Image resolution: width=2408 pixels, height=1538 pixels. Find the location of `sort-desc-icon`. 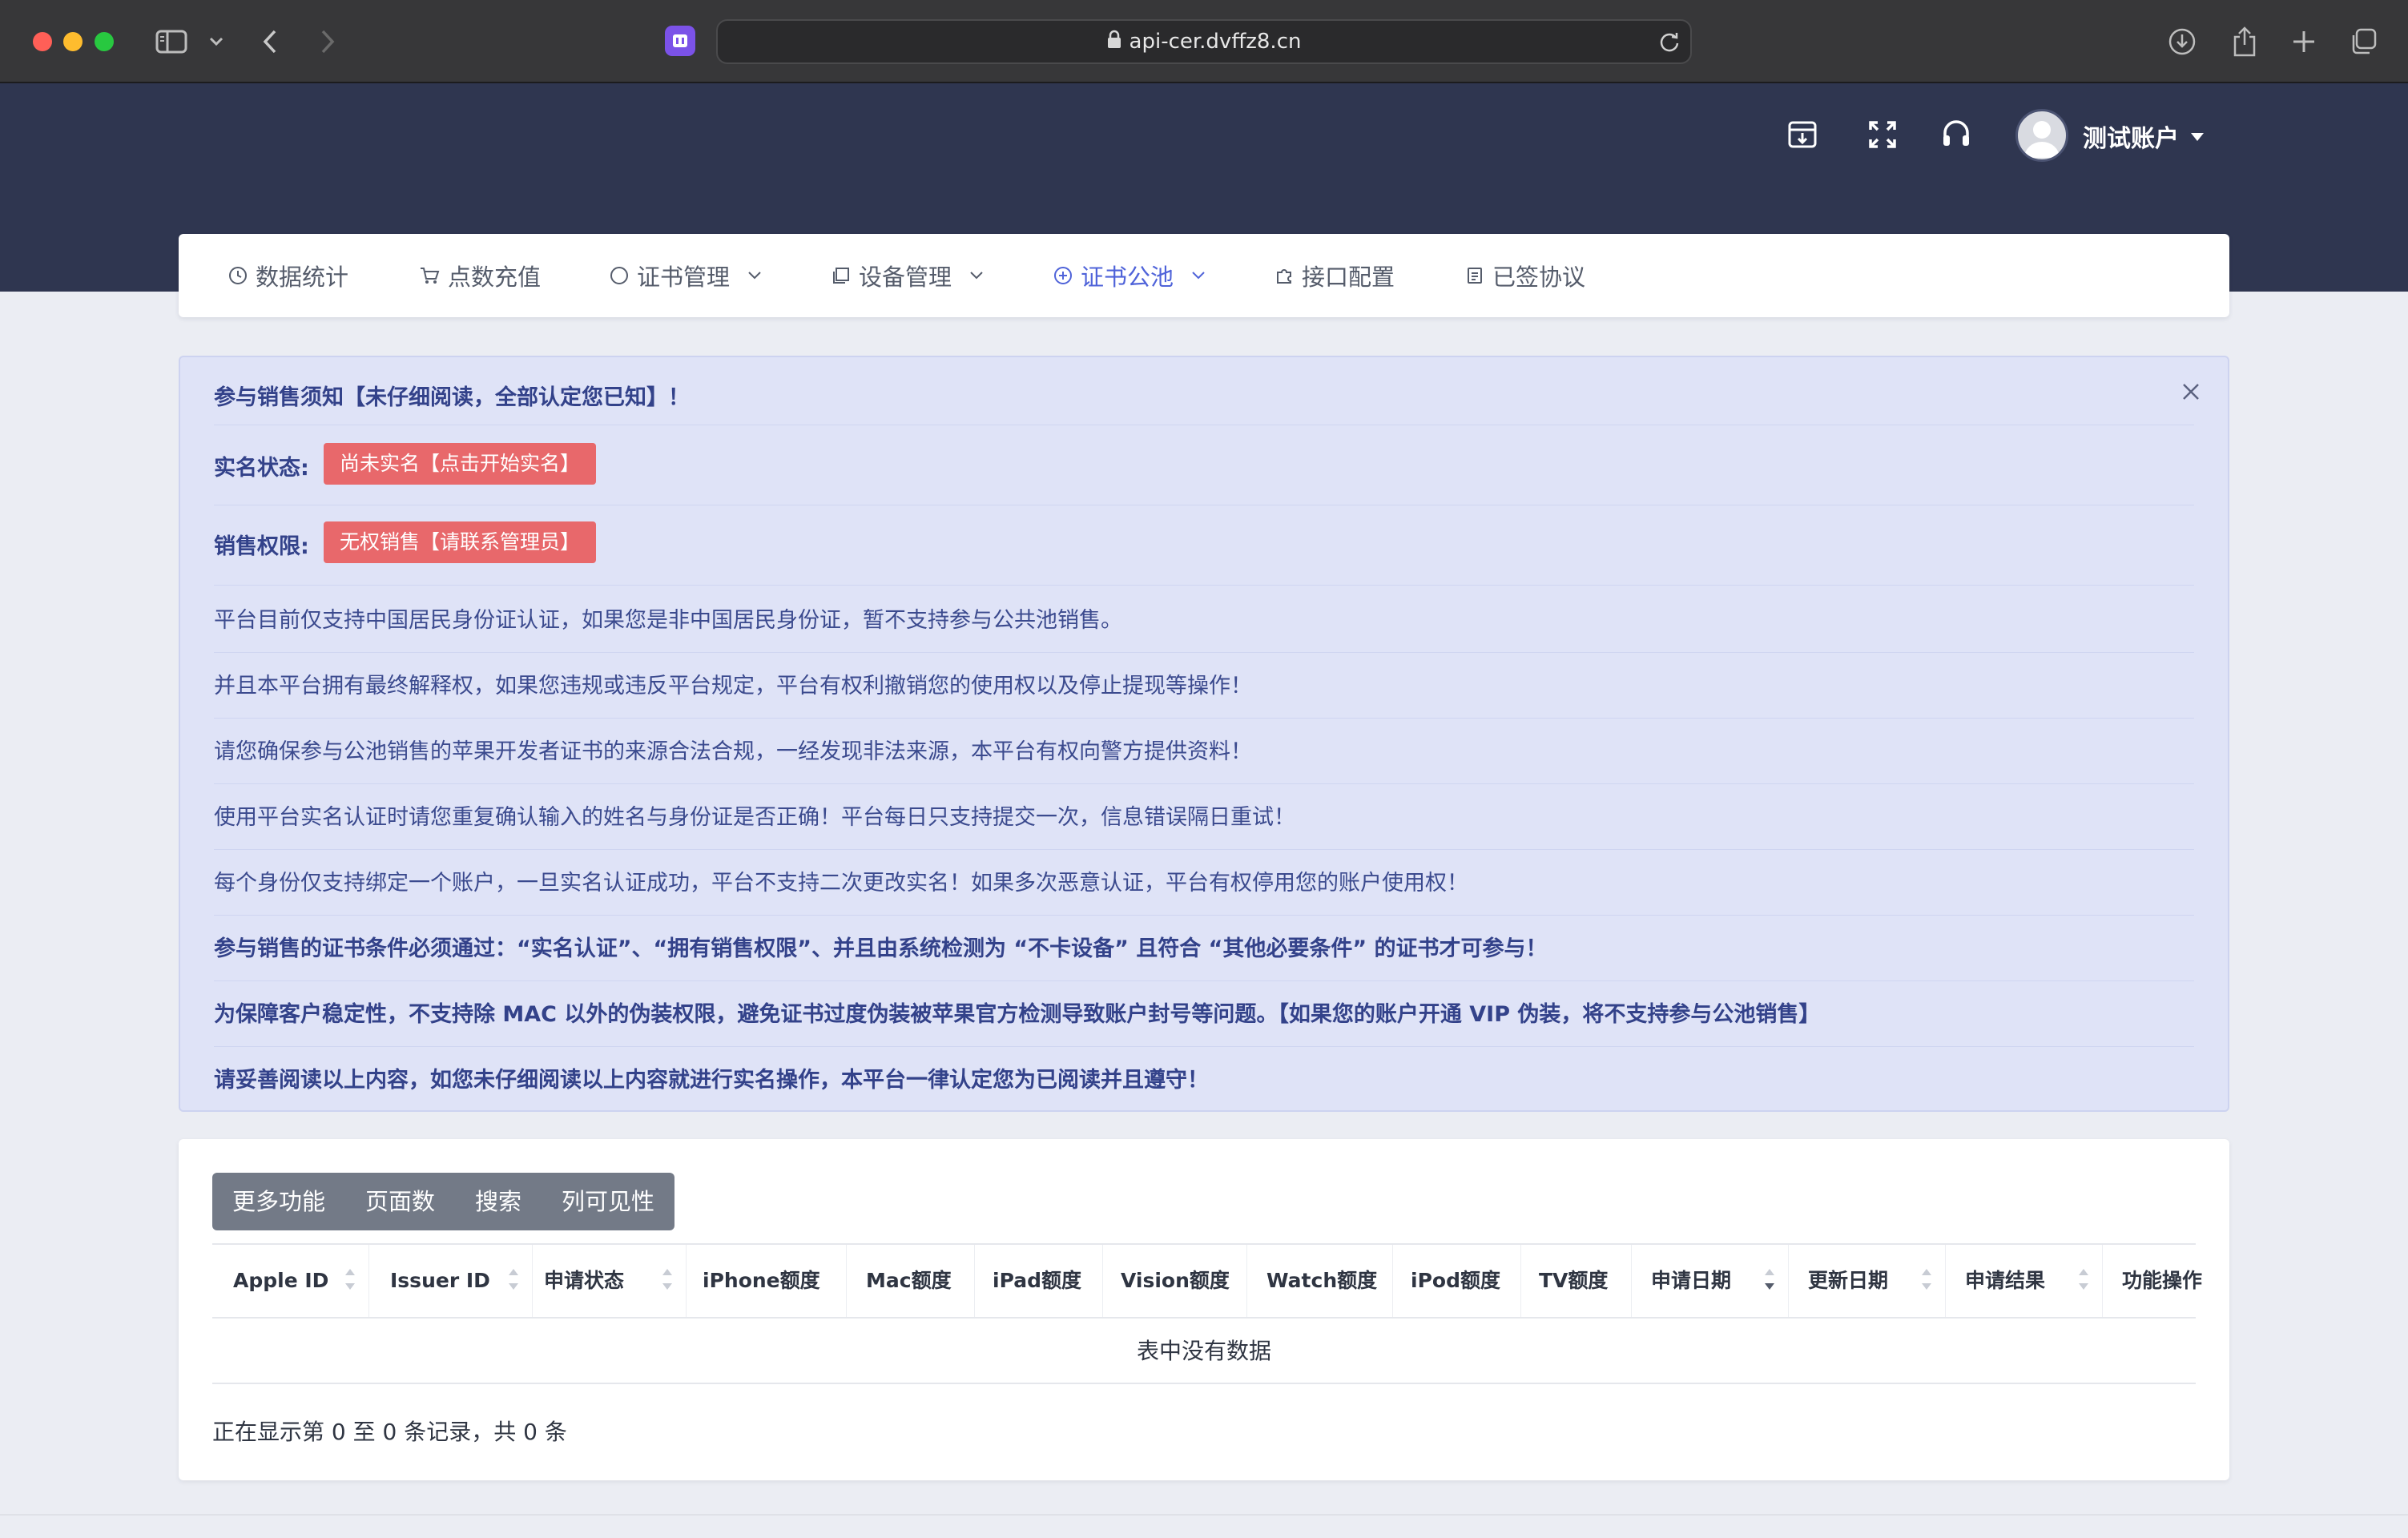

sort-desc-icon is located at coordinates (1769, 1281).